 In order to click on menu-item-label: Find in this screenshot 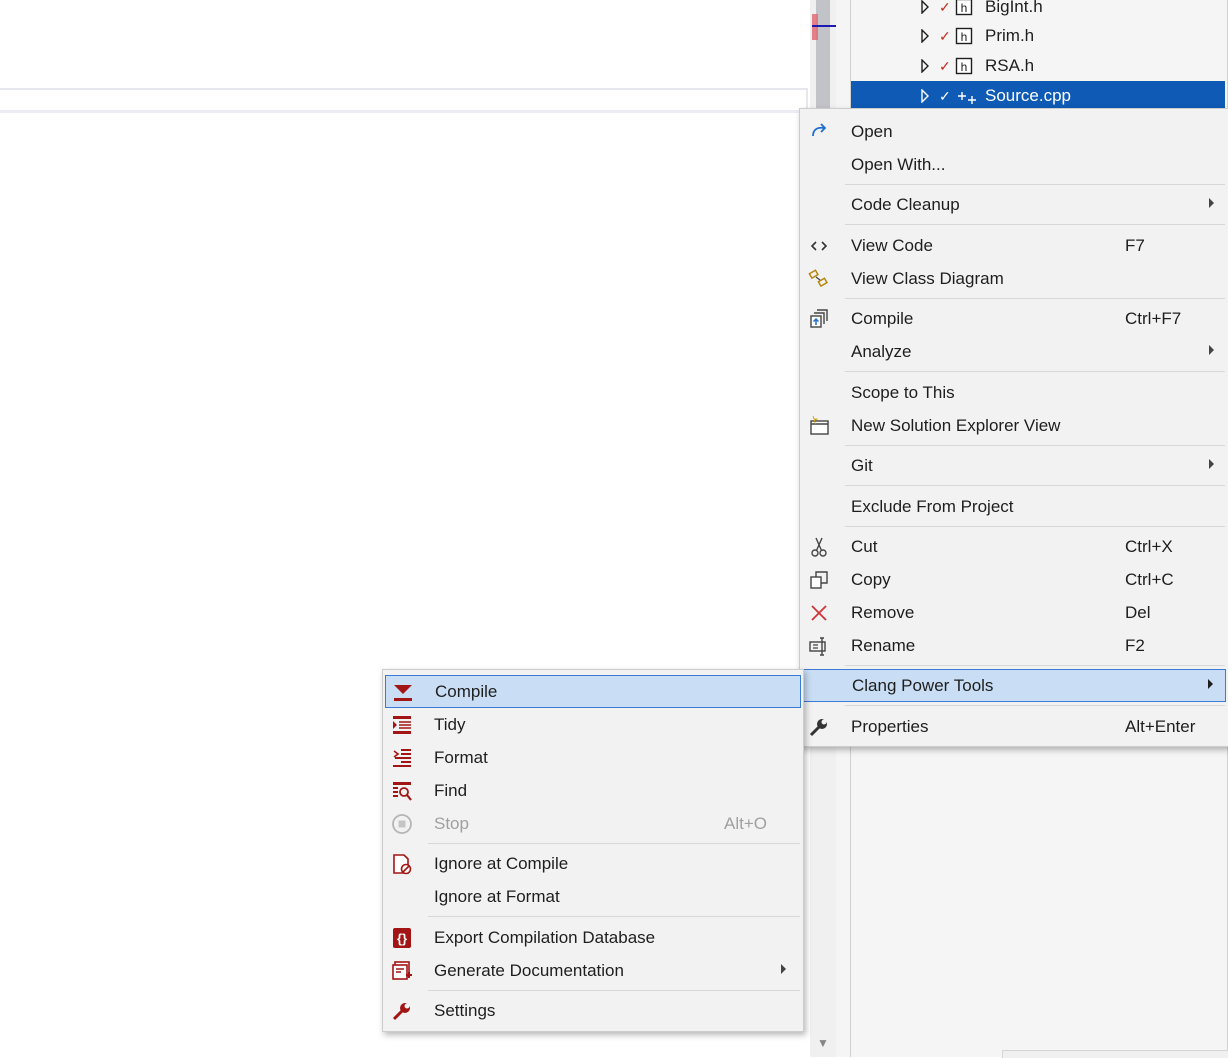, I will do `click(451, 790)`.